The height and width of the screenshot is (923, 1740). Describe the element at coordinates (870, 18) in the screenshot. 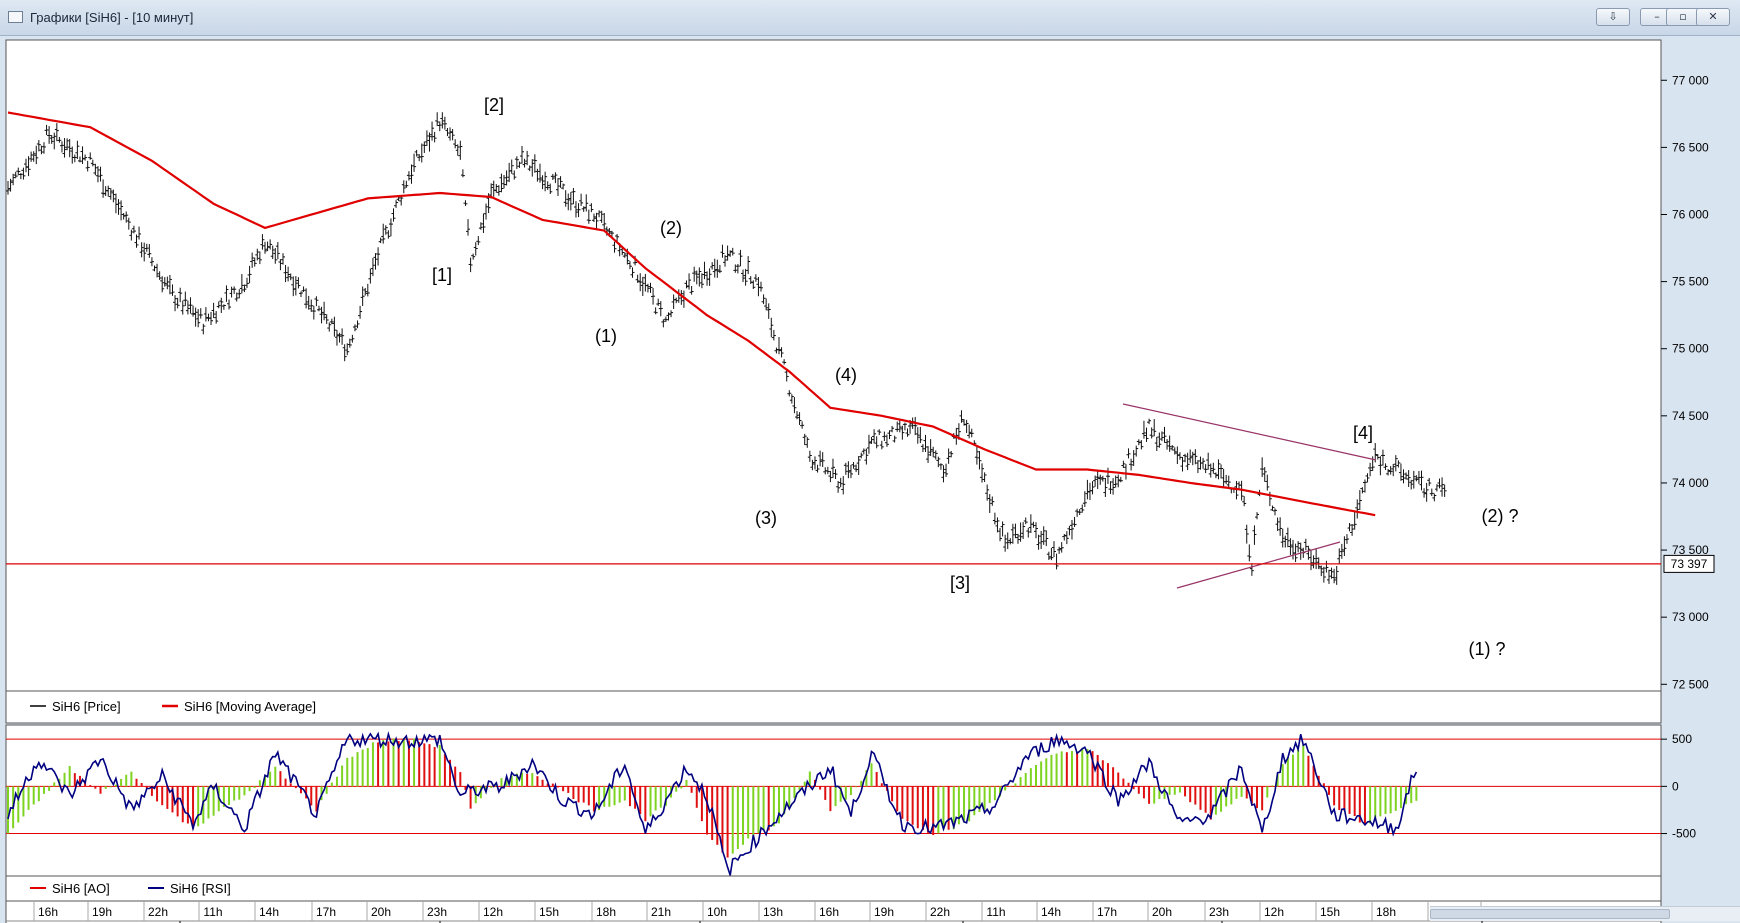

I see `window-titlebar: Графики [SiH6] - [10 минут] ⇩ – ▫ ✕` at that location.